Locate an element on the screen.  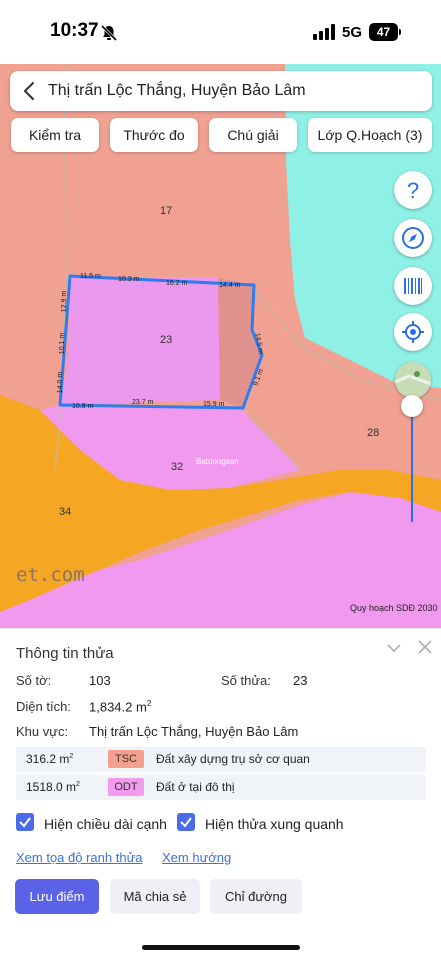
opacity-slider-track is located at coordinates (412, 466).